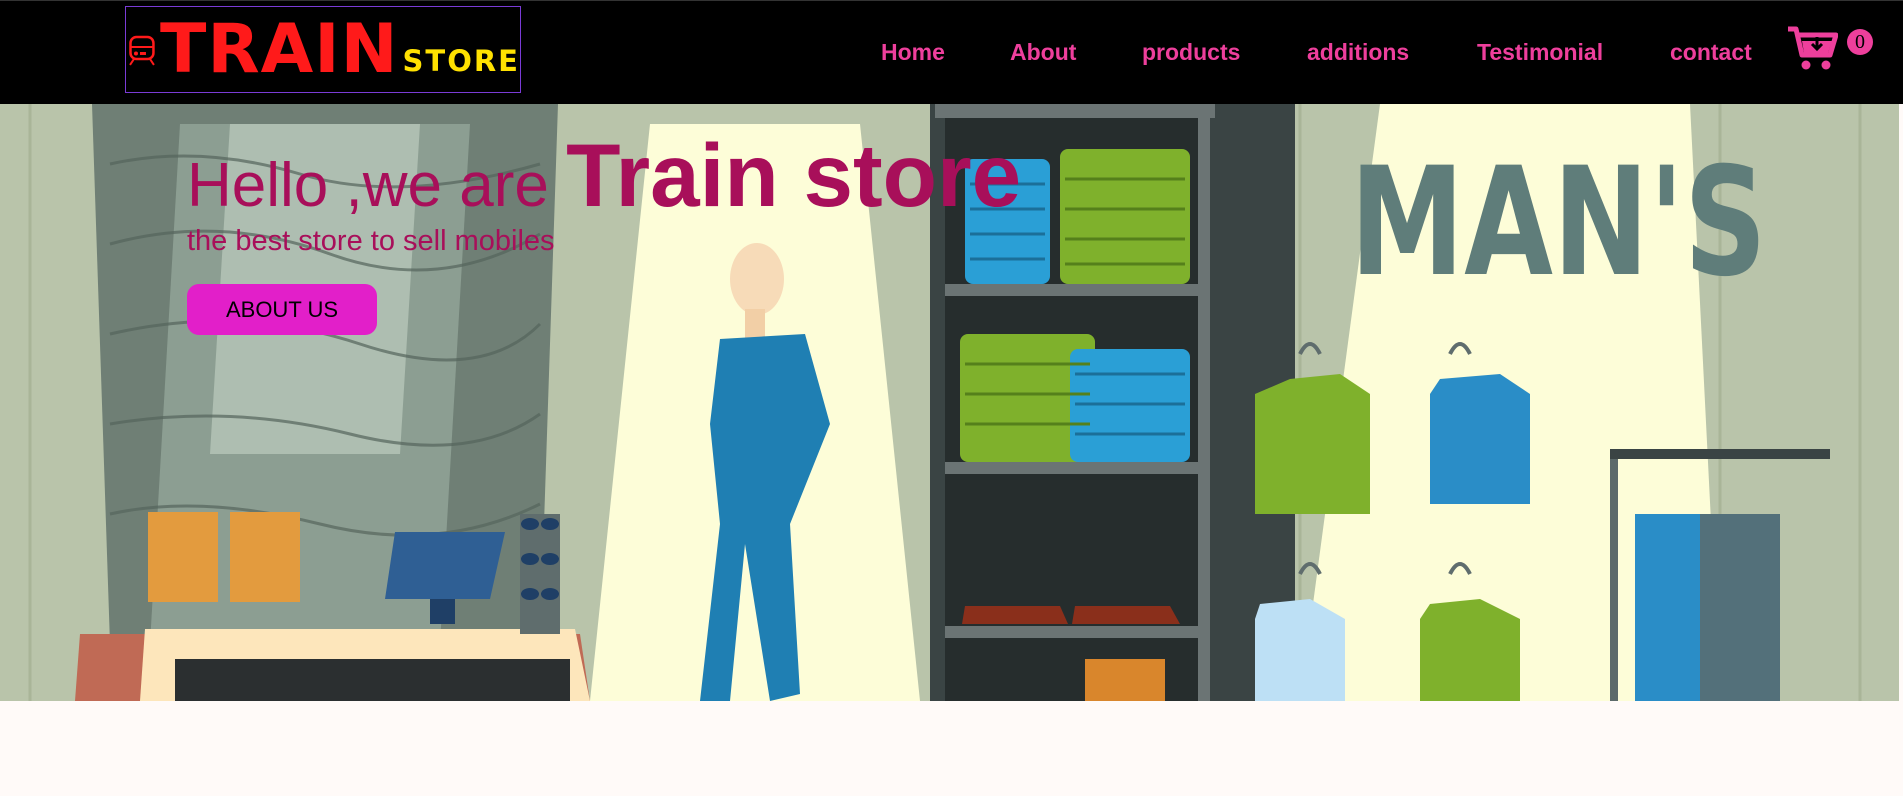 The width and height of the screenshot is (1903, 796). What do you see at coordinates (794, 175) in the screenshot?
I see `hero-title-brand: Train store` at bounding box center [794, 175].